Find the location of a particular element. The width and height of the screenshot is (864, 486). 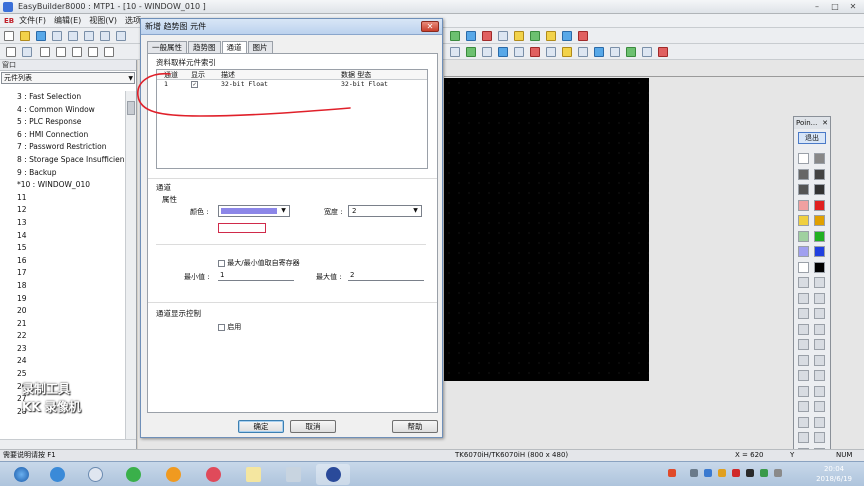

copy-icon is located at coordinates (73, 36).